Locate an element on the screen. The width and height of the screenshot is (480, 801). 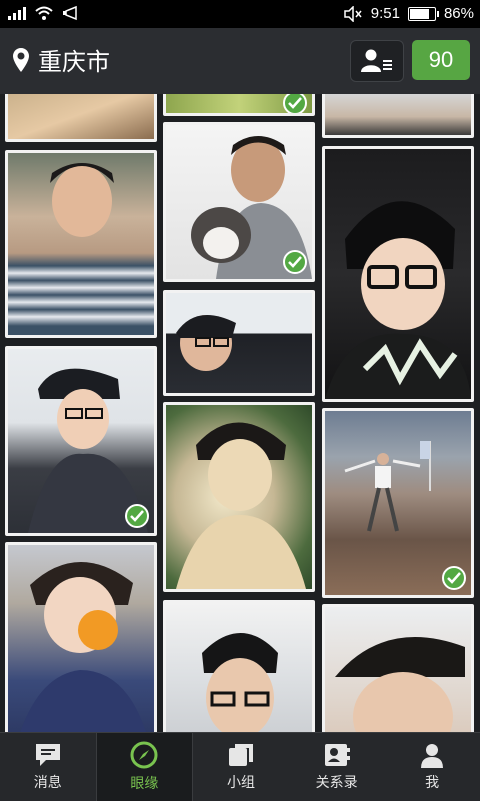
location-pin-icon is located at coordinates (21, 59).